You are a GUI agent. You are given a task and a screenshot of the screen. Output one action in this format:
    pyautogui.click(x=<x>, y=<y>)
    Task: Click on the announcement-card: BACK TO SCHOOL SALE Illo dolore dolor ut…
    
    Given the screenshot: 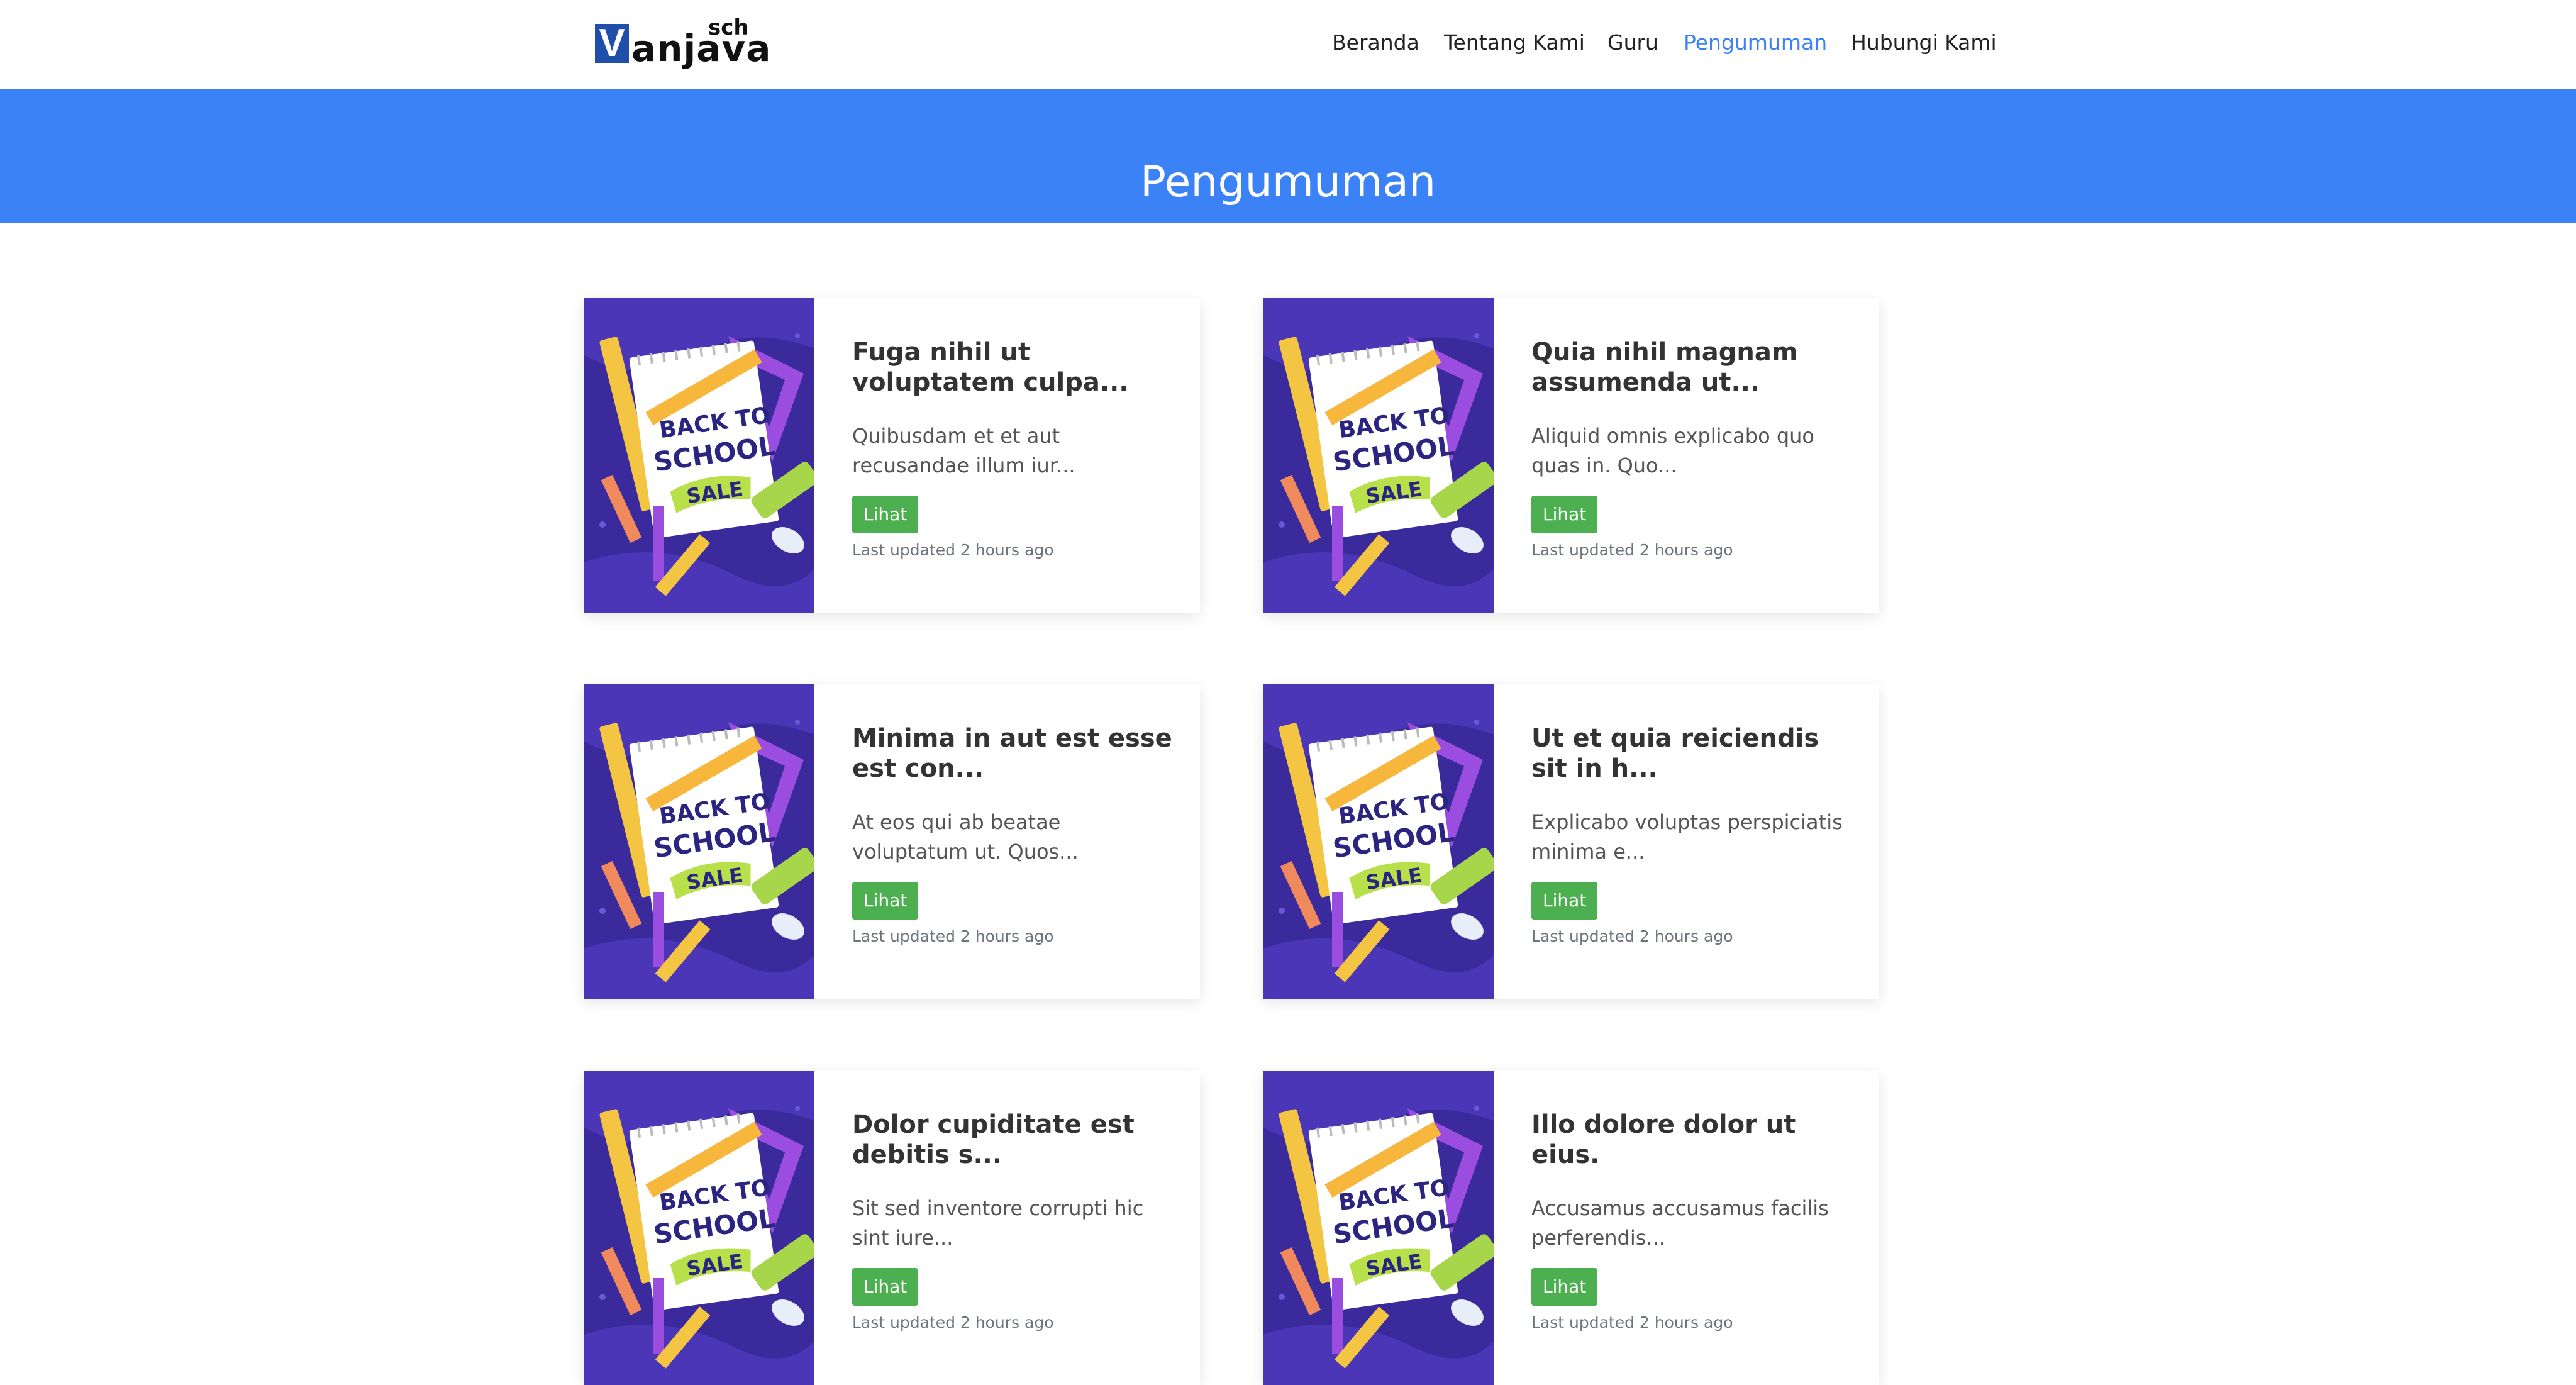 What is the action you would take?
    pyautogui.click(x=1571, y=1228)
    